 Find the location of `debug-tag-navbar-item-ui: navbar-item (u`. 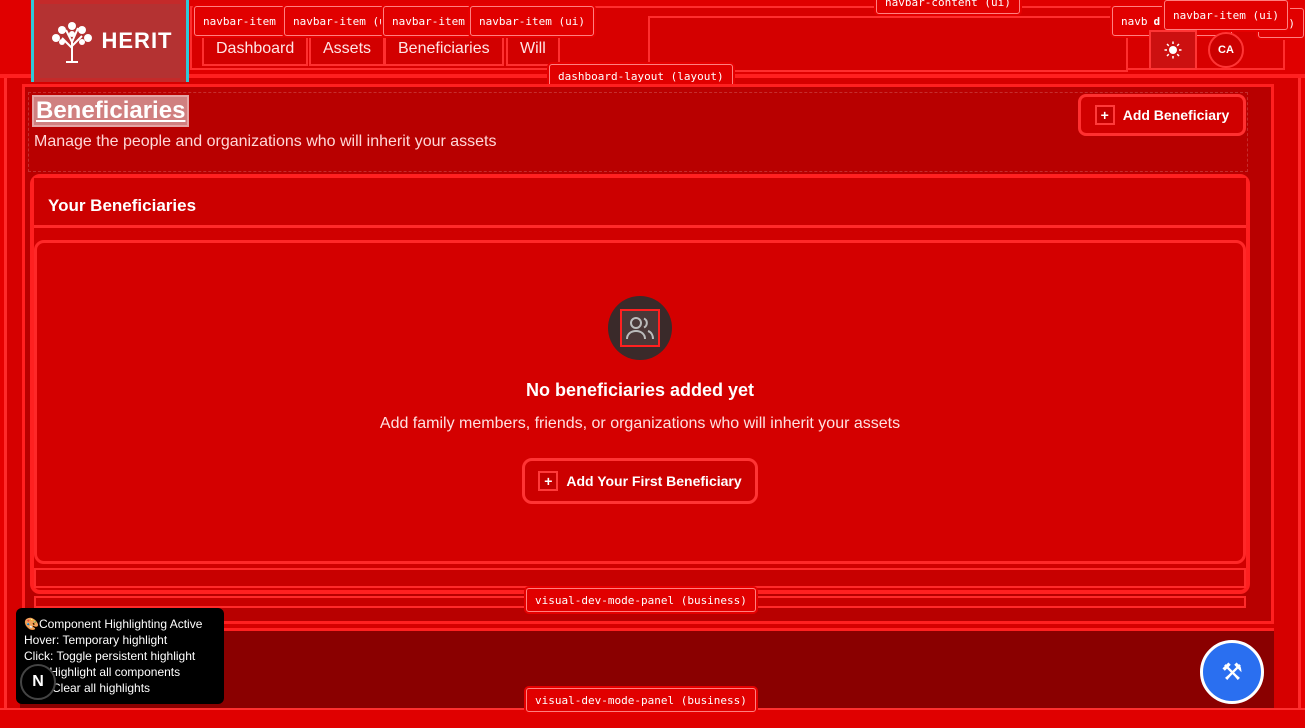

debug-tag-navbar-item-ui: navbar-item (u is located at coordinates (339, 21).